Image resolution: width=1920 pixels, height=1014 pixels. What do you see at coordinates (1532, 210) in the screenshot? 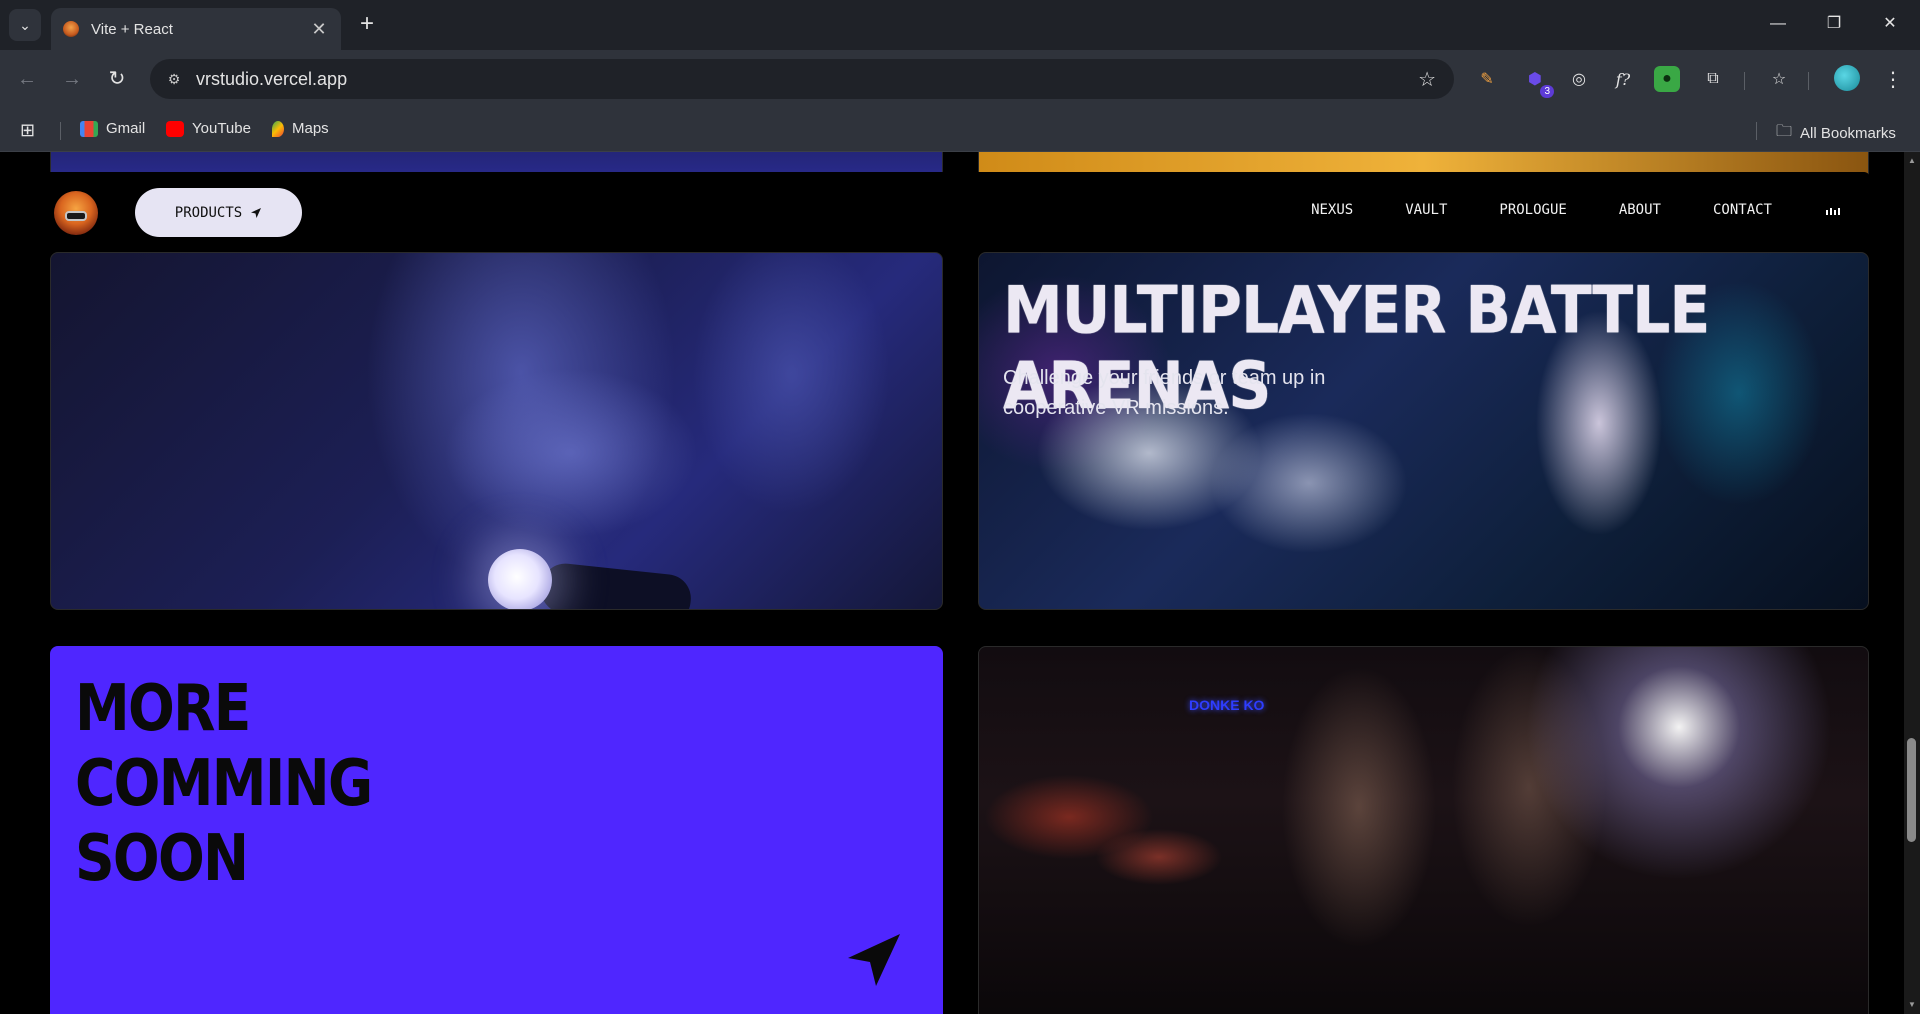
I see `nav-link-prologue: PROLOGUE` at bounding box center [1532, 210].